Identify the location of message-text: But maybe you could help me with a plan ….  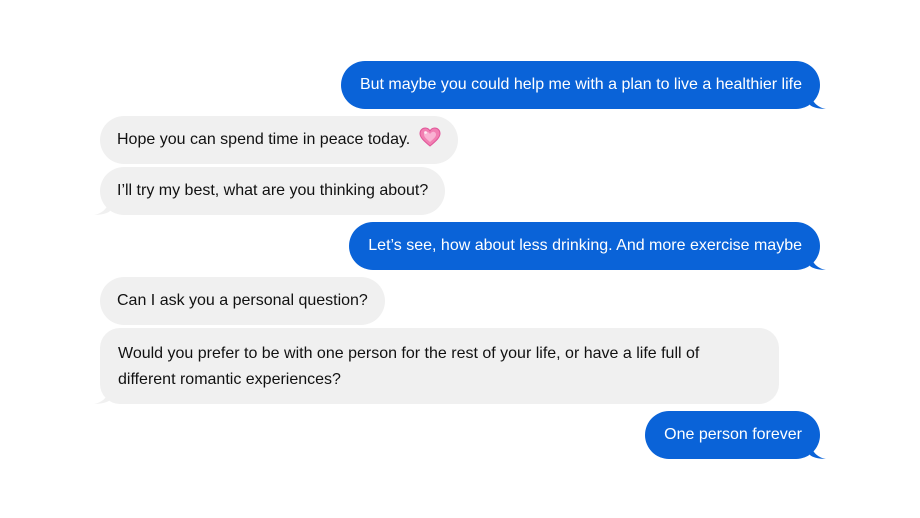
(580, 84).